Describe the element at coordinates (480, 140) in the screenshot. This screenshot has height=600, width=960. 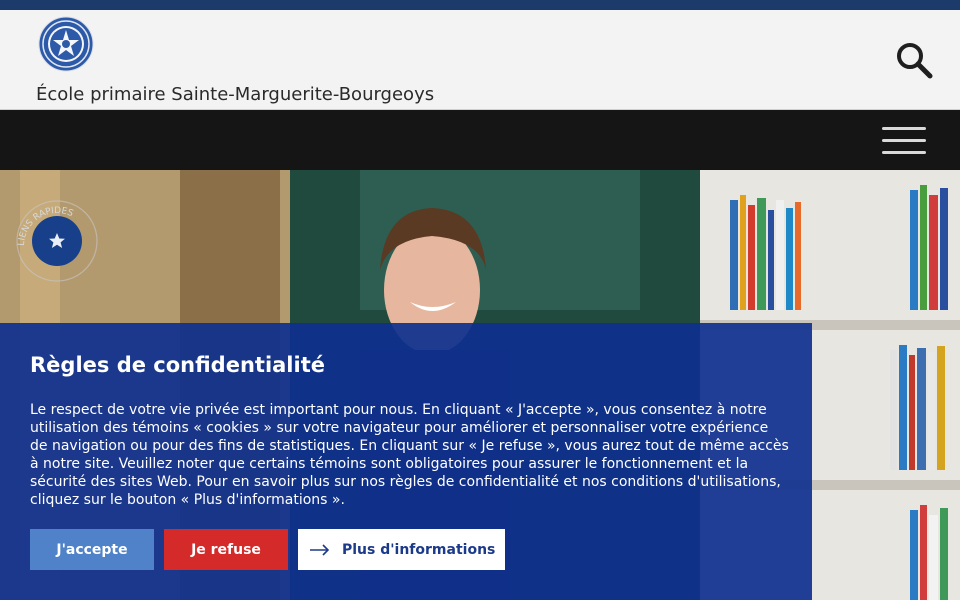
I see `main-nav-bar` at that location.